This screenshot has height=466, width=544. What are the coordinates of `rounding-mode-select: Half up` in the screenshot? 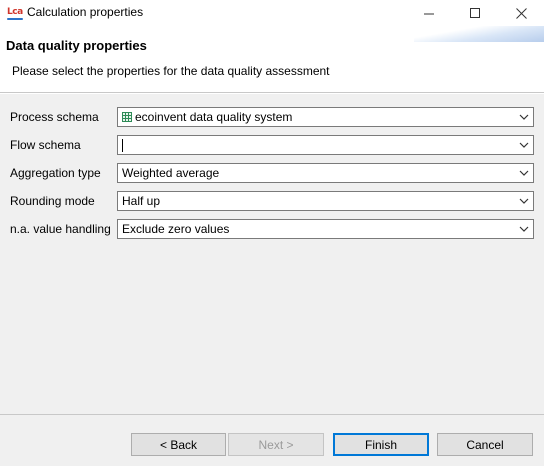 It's located at (325, 201).